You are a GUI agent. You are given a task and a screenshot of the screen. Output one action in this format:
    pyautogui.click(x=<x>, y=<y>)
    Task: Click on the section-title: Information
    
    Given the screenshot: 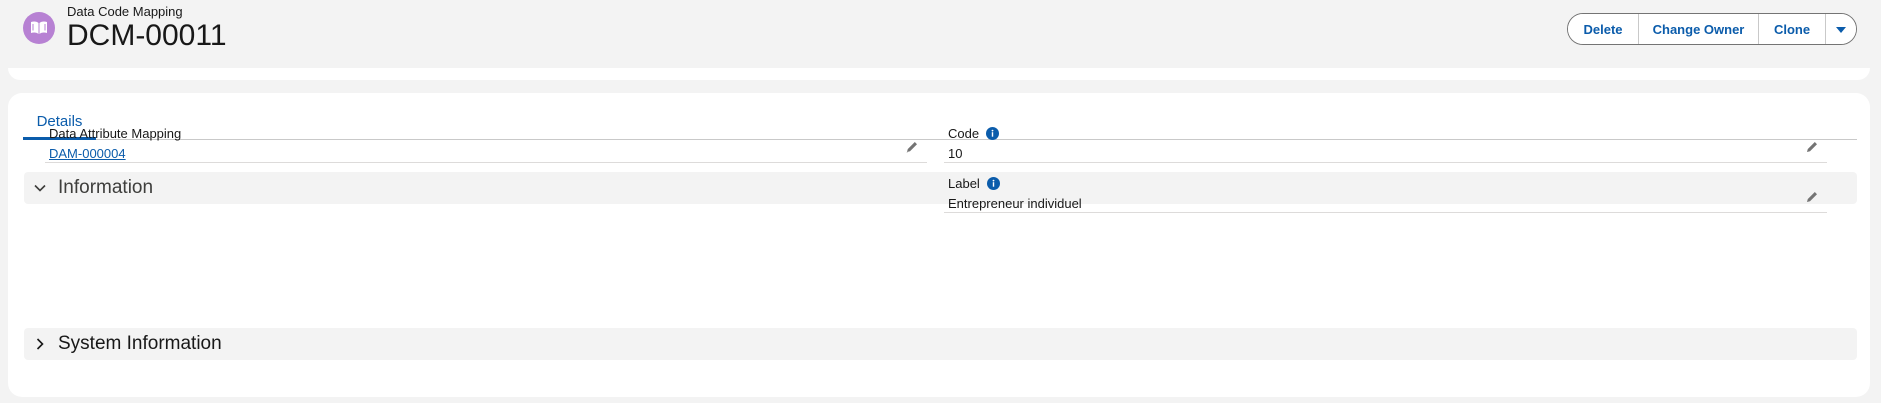 What is the action you would take?
    pyautogui.click(x=106, y=187)
    